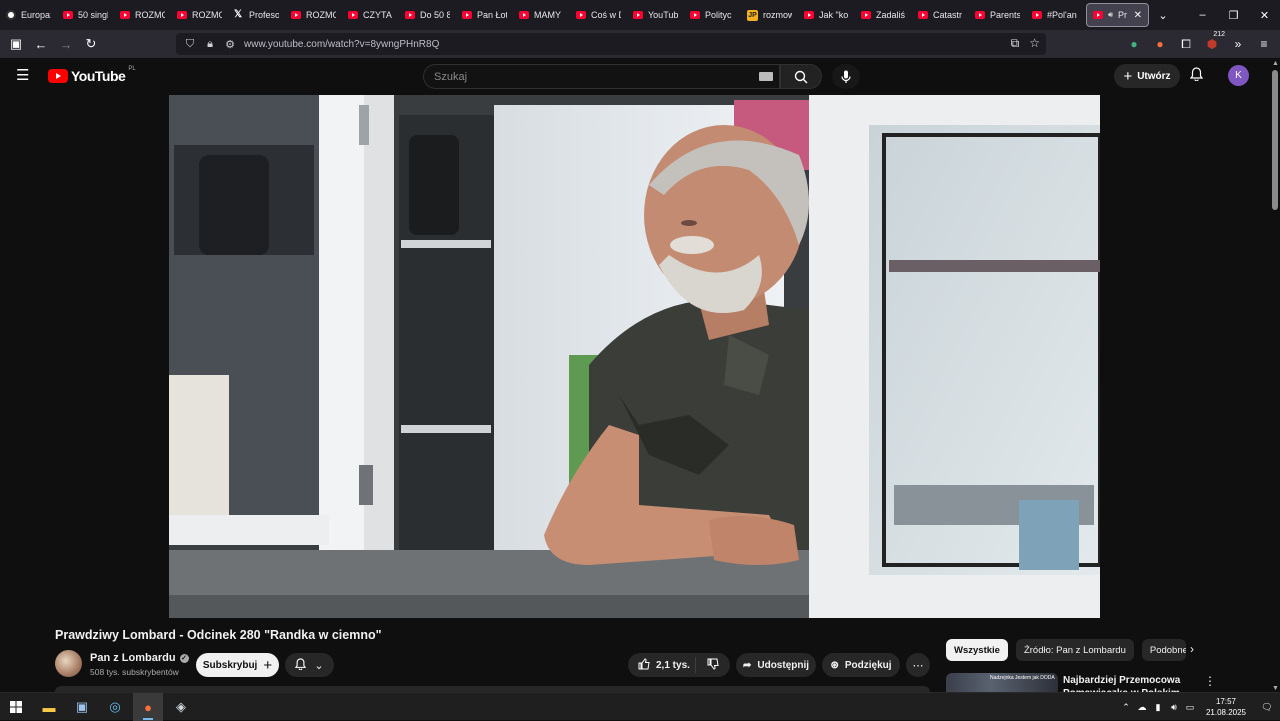 The width and height of the screenshot is (1280, 721). Describe the element at coordinates (68, 663) in the screenshot. I see `channel-avatar` at that location.